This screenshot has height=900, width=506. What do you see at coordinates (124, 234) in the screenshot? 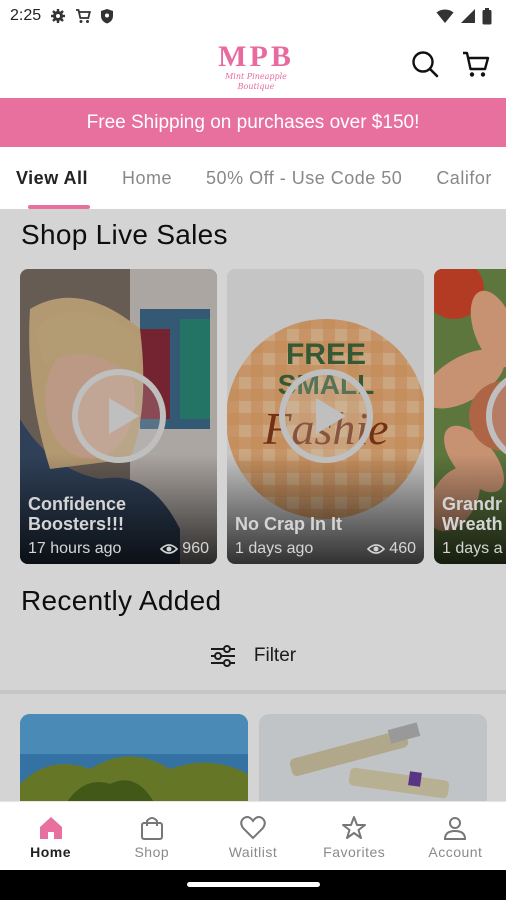
I see `live-sales-title: Shop Live Sales` at bounding box center [124, 234].